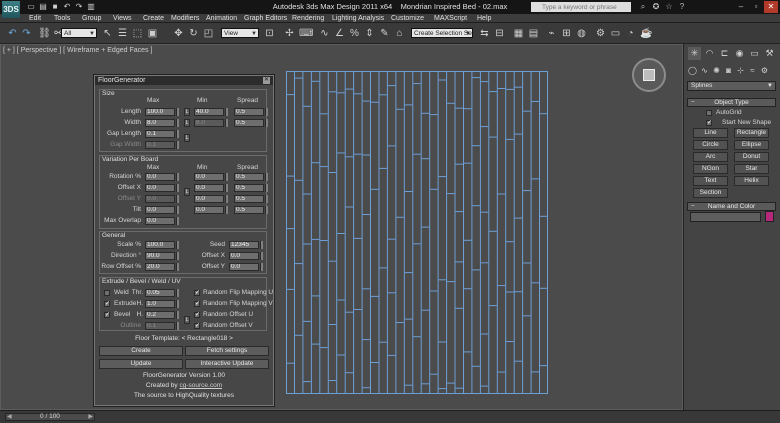  What do you see at coordinates (44, 33) in the screenshot?
I see `select-link-icon: ⛓` at bounding box center [44, 33].